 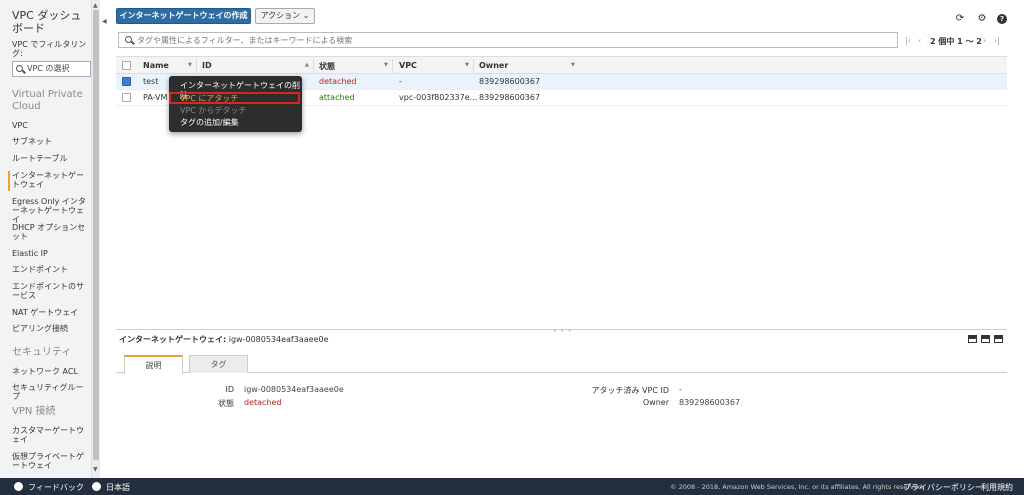 What do you see at coordinates (51, 141) in the screenshot?
I see `sidebar-item-subnets: サブネット` at bounding box center [51, 141].